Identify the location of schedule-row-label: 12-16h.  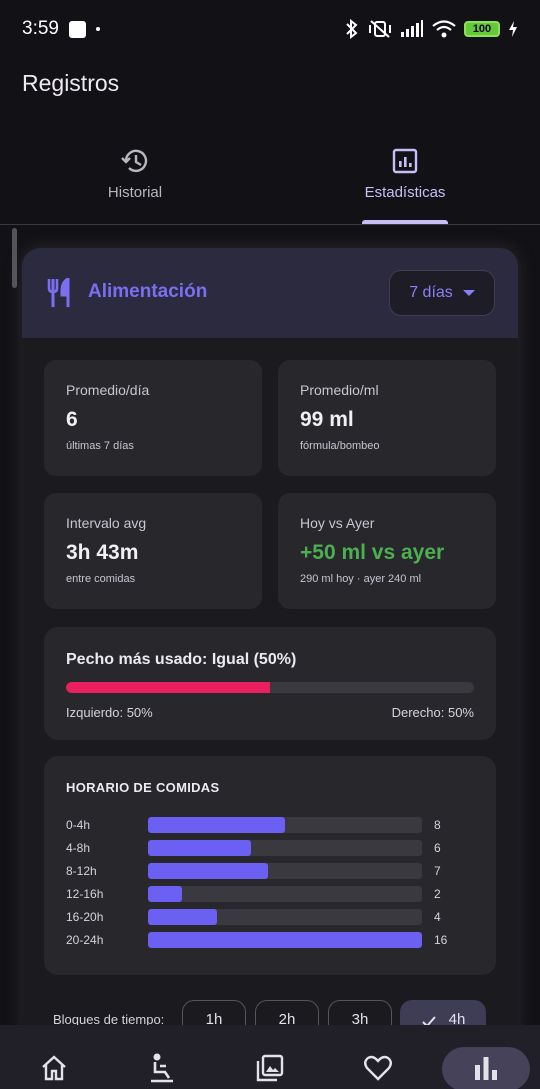
(85, 894).